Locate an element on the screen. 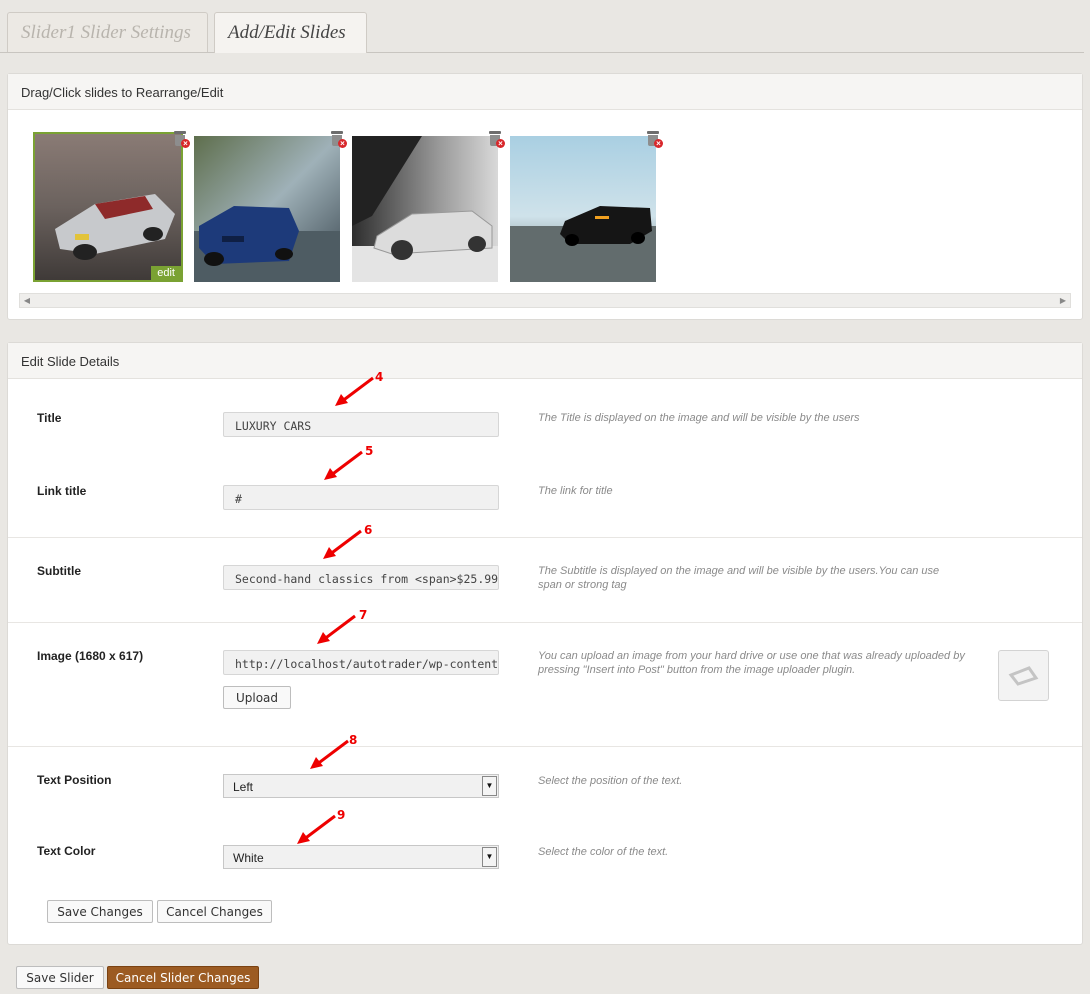 This screenshot has width=1090, height=994. annotation-arrow: 9 is located at coordinates (320, 828).